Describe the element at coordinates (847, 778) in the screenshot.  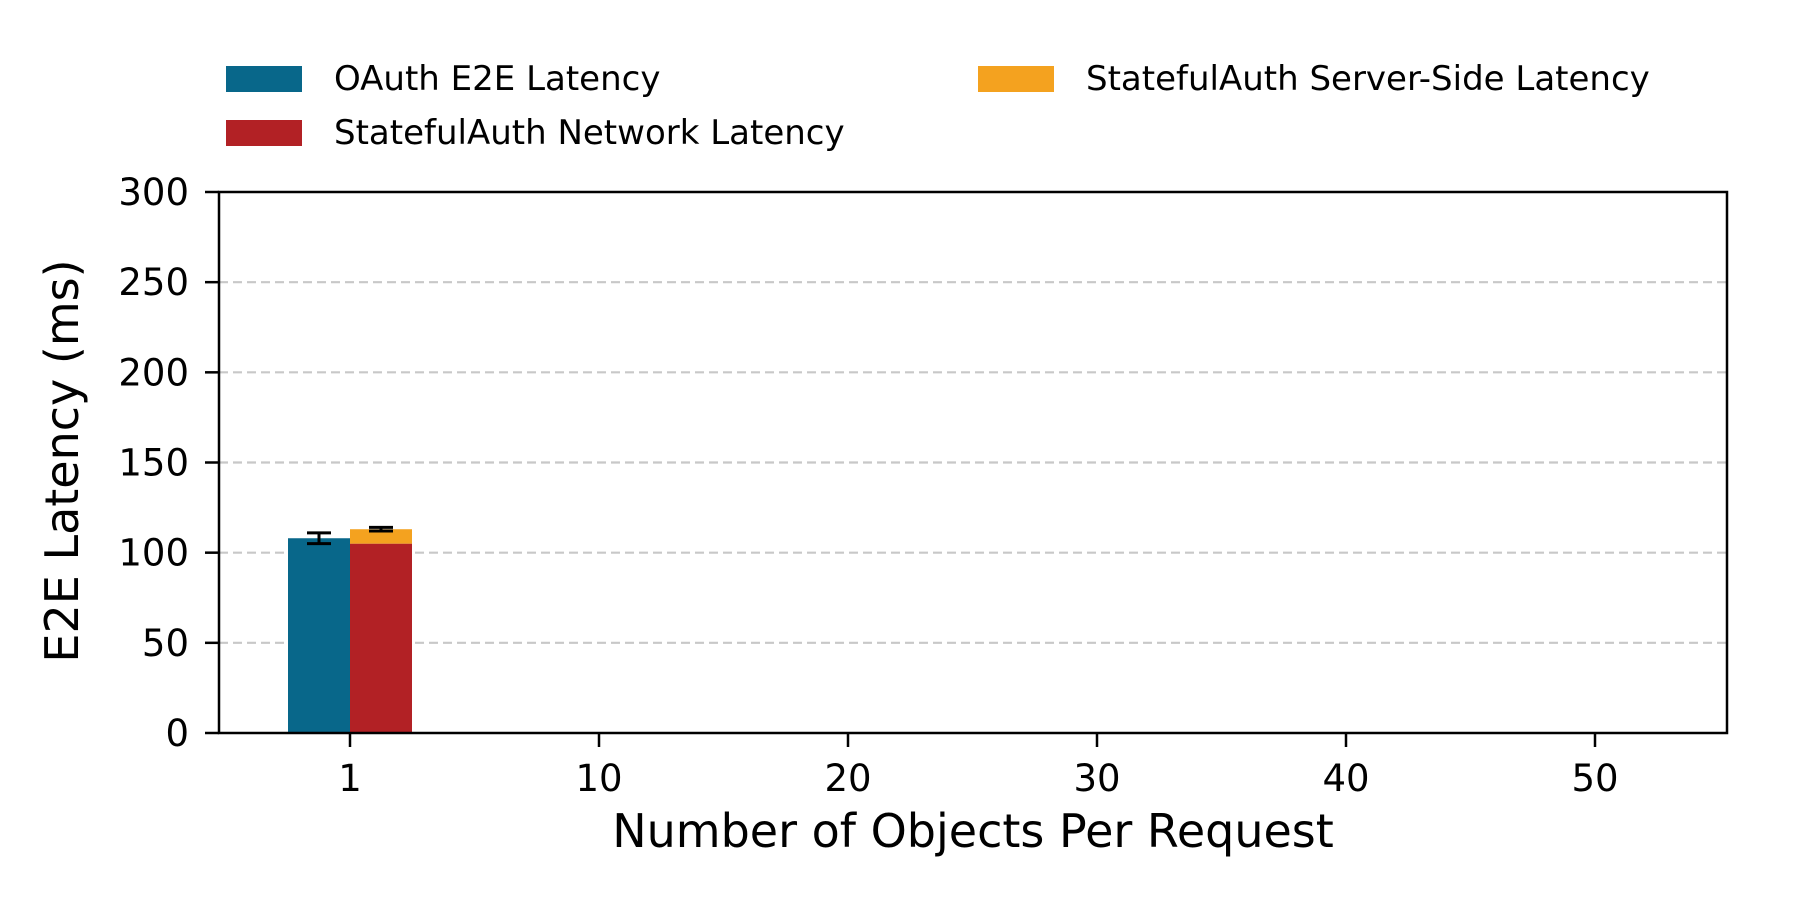
I see `x-tick-label: 20` at that location.